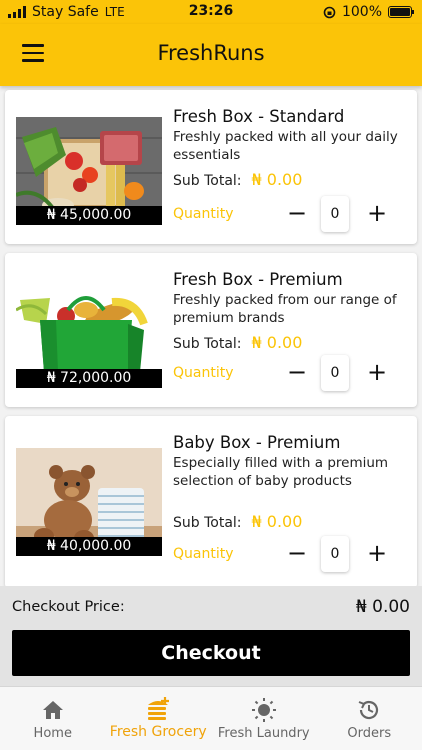 Image resolution: width=422 pixels, height=750 pixels. I want to click on battery-icon, so click(401, 12).